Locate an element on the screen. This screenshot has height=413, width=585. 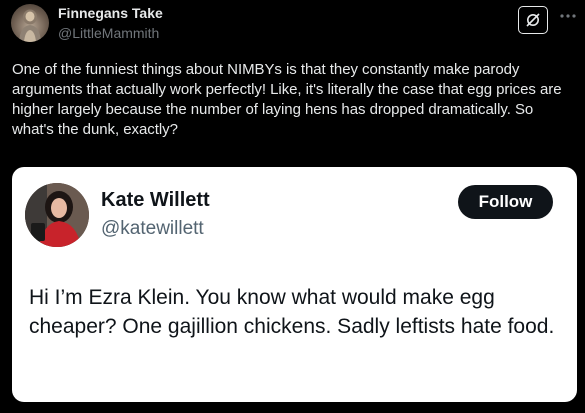
author-name: Finnegans Take is located at coordinates (110, 13).